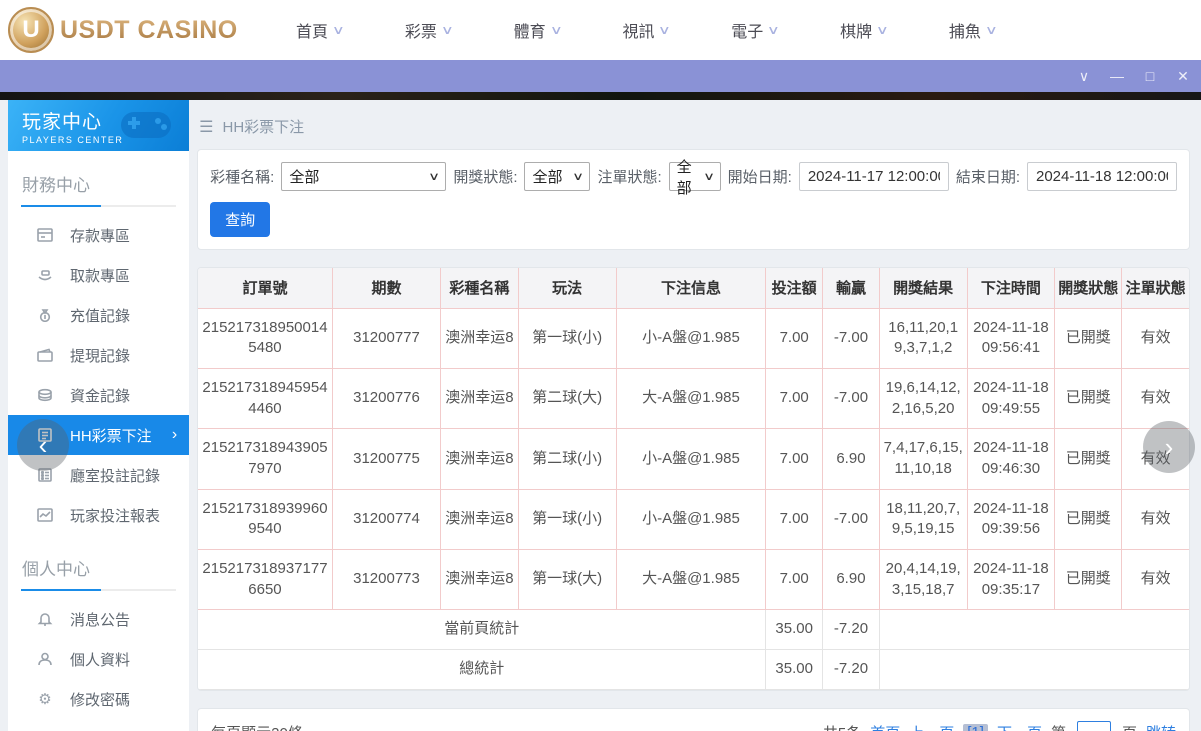 This screenshot has height=731, width=1201. Describe the element at coordinates (794, 288) in the screenshot. I see `column-header: 投注額` at that location.